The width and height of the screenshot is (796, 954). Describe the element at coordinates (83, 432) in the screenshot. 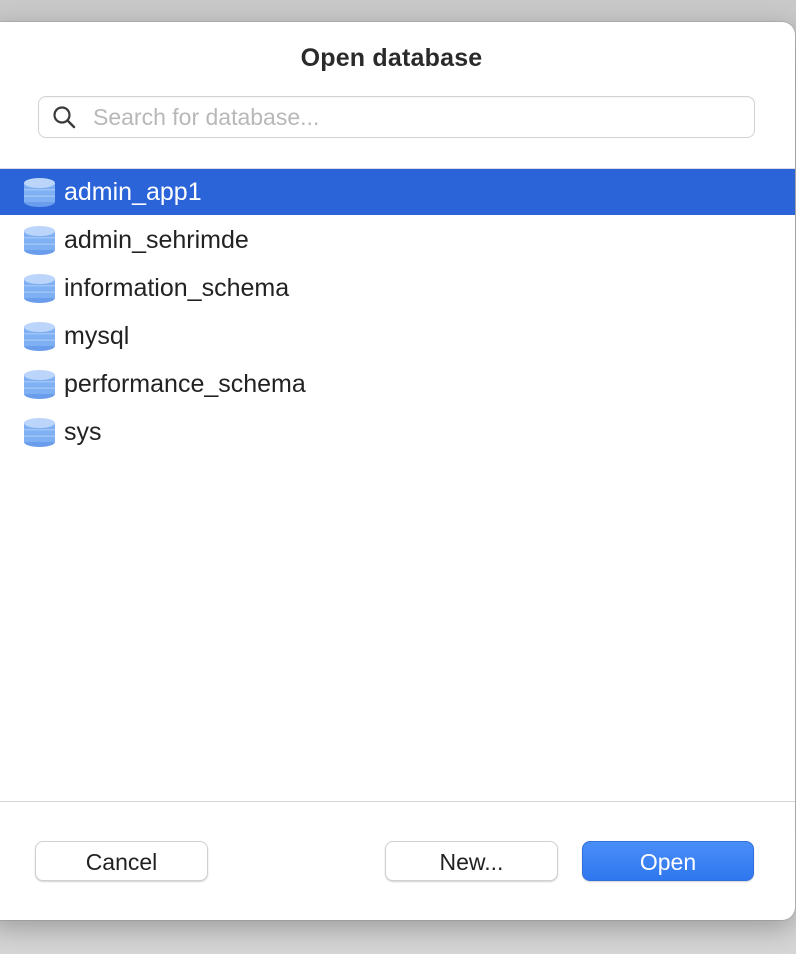

I see `database-name: sys` at that location.